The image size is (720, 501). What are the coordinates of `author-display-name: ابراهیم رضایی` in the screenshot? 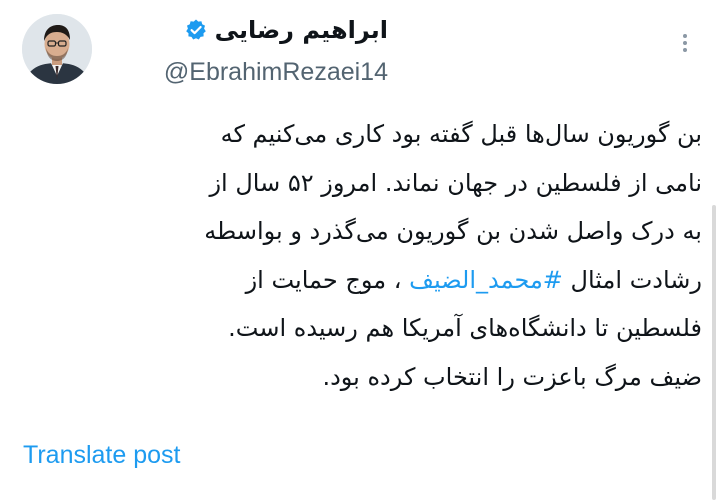 It's located at (301, 30).